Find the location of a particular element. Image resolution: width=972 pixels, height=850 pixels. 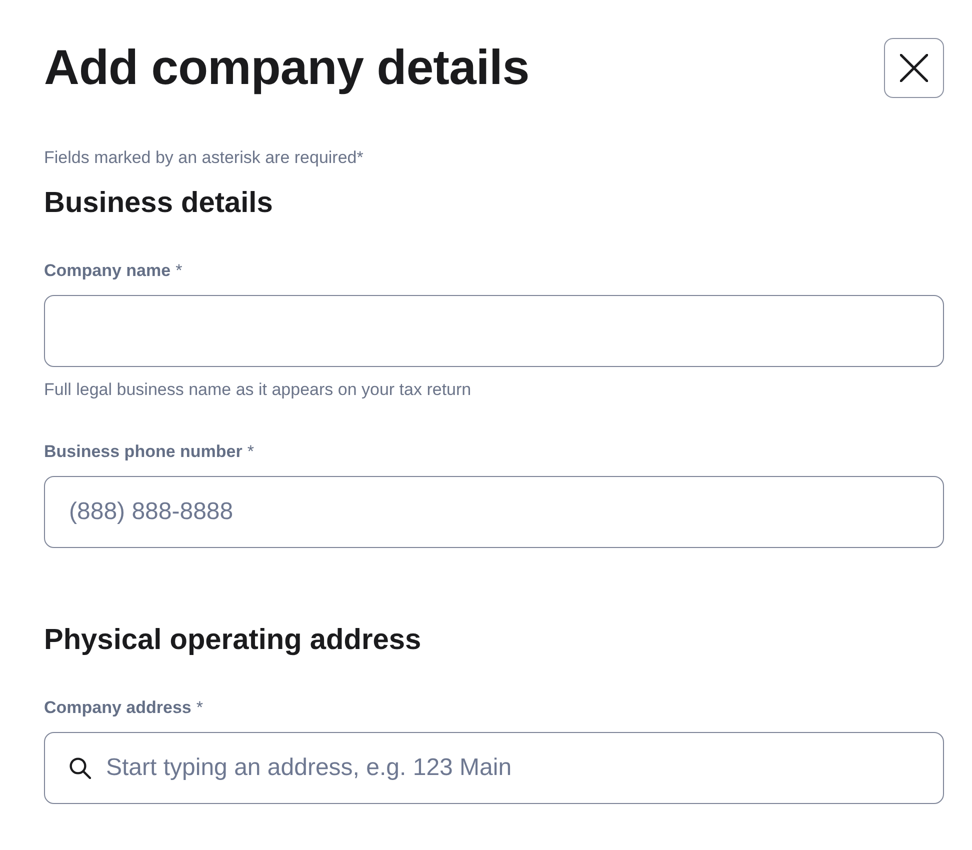

close-icon is located at coordinates (914, 68).